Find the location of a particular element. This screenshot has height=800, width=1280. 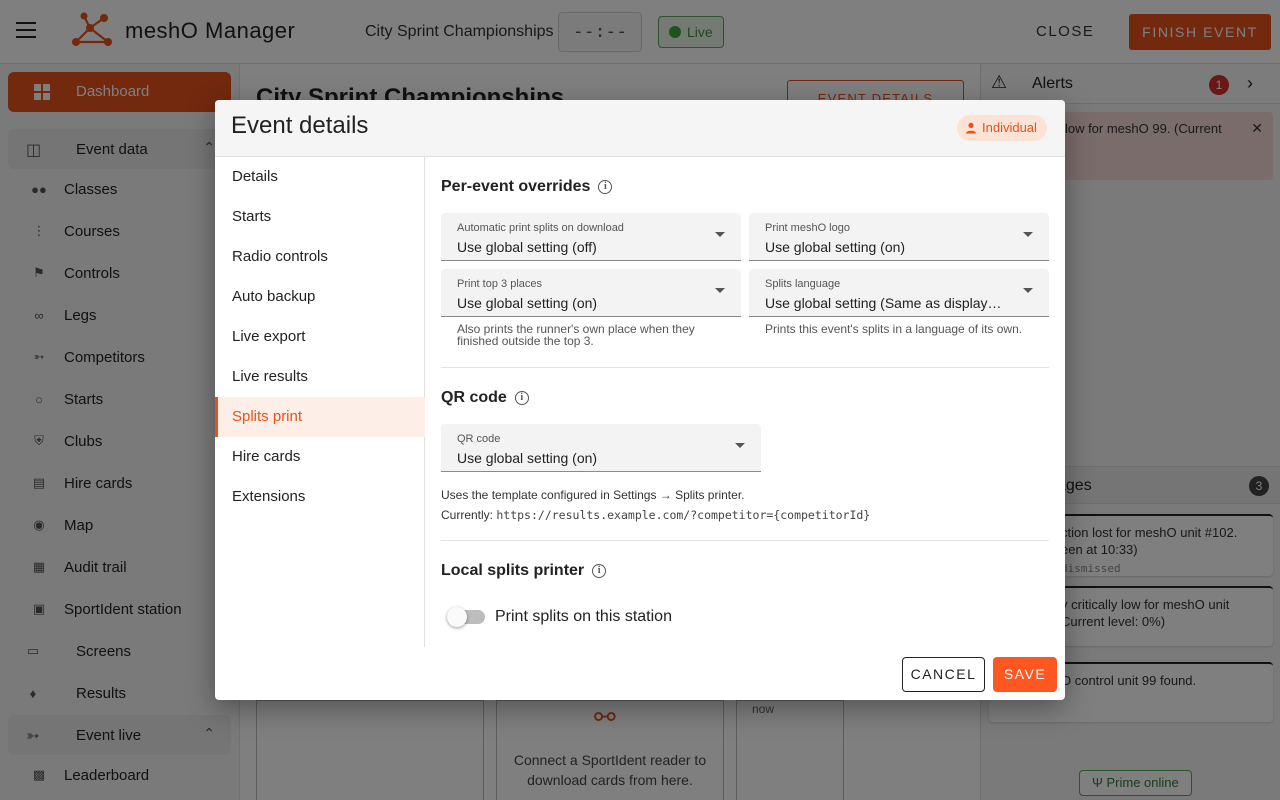

tab-details: Details is located at coordinates (320, 177).